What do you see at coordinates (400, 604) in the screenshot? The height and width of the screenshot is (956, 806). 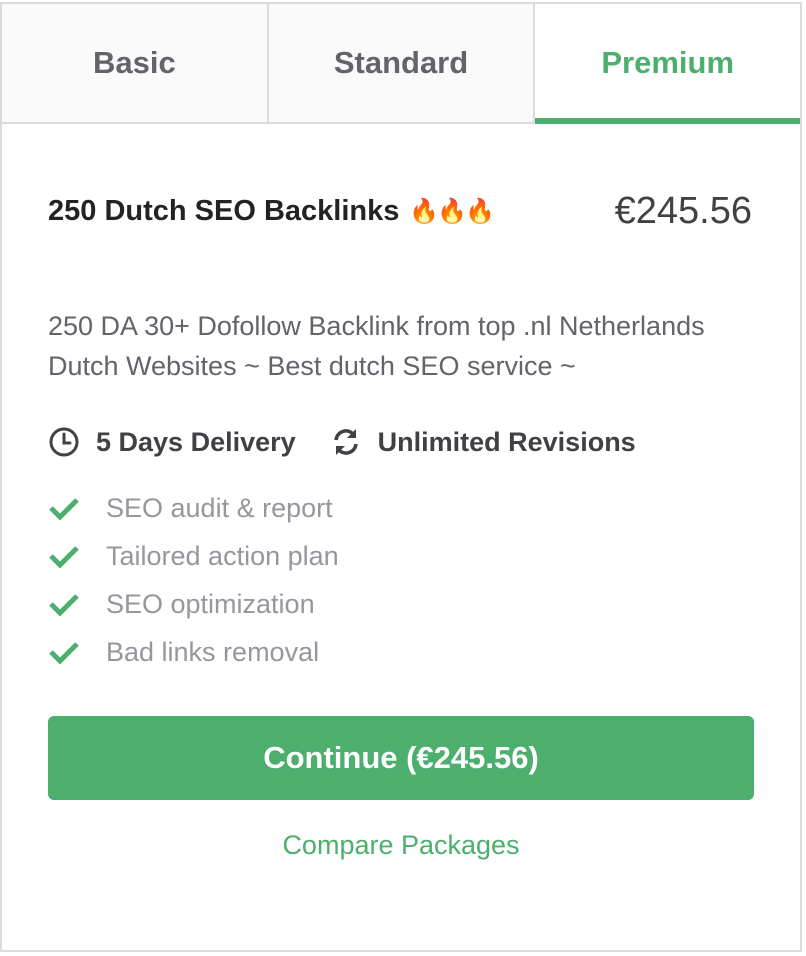 I see `feature-item: SEO optimization` at bounding box center [400, 604].